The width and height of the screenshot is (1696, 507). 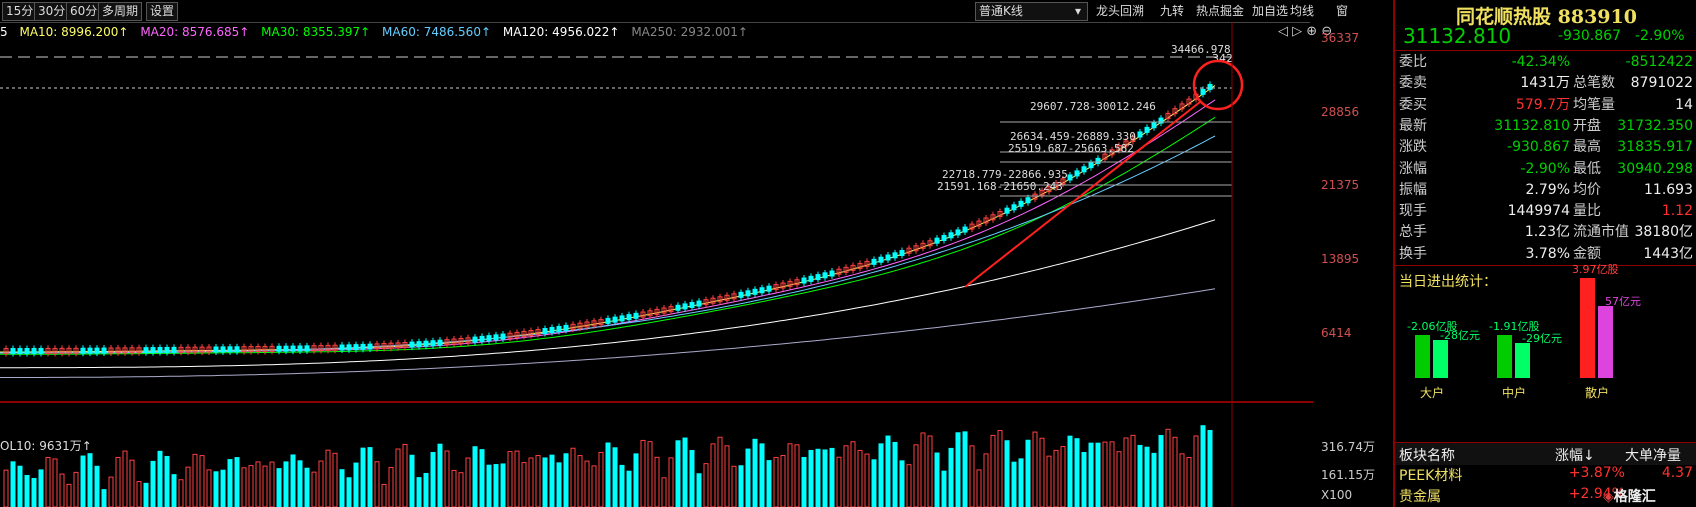 What do you see at coordinates (1542, 104) in the screenshot?
I see `quote-value: 579.7万` at bounding box center [1542, 104].